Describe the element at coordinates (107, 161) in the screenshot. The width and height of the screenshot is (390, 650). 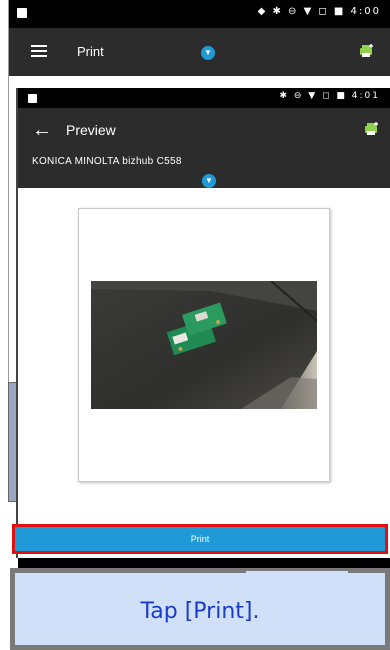
I see `printer-name: KONICA MINOLTA bizhub C558` at that location.